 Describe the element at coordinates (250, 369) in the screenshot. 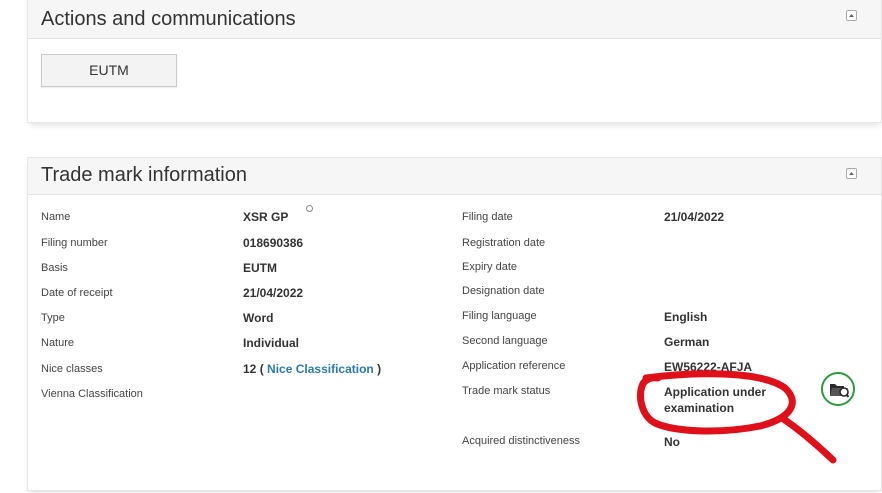

I see `nice-classes-number: 12` at that location.